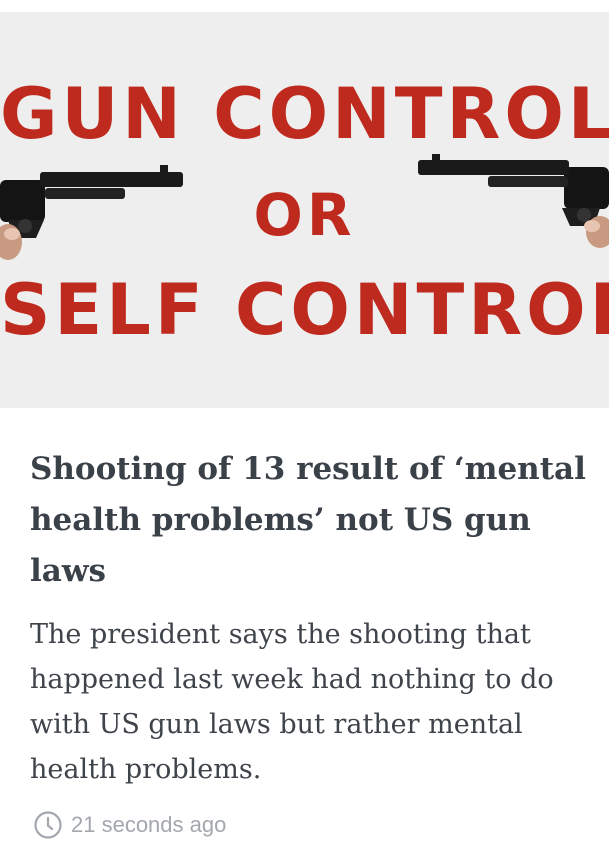 Image resolution: width=609 pixels, height=859 pixels. I want to click on article-meta: 21 seconds ago, so click(129, 825).